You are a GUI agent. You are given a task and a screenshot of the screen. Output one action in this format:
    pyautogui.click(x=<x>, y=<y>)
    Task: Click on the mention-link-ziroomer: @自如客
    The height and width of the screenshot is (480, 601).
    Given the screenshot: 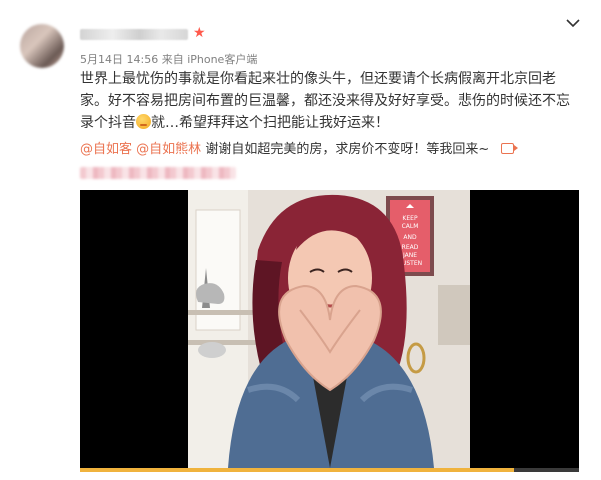 What is the action you would take?
    pyautogui.click(x=106, y=149)
    